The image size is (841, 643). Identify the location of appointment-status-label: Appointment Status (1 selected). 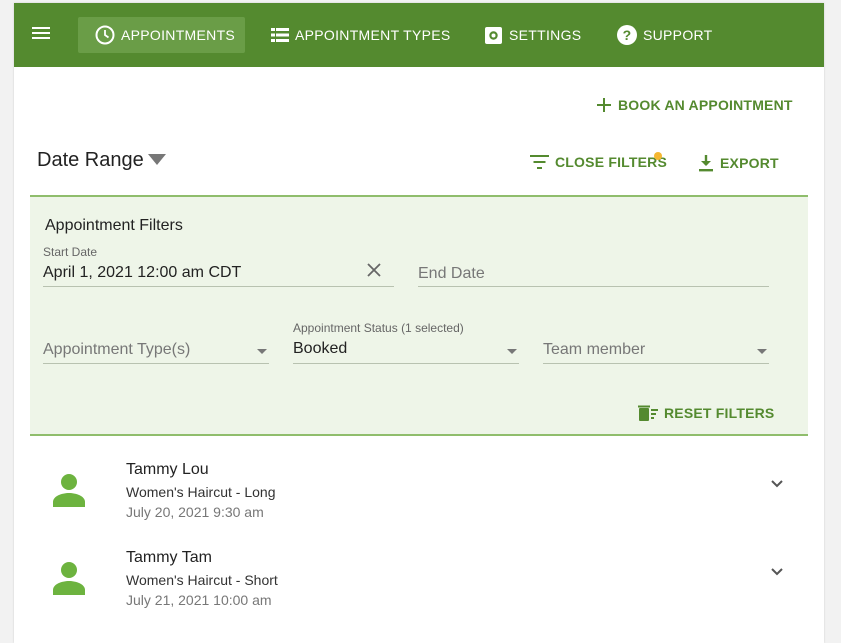
(378, 328).